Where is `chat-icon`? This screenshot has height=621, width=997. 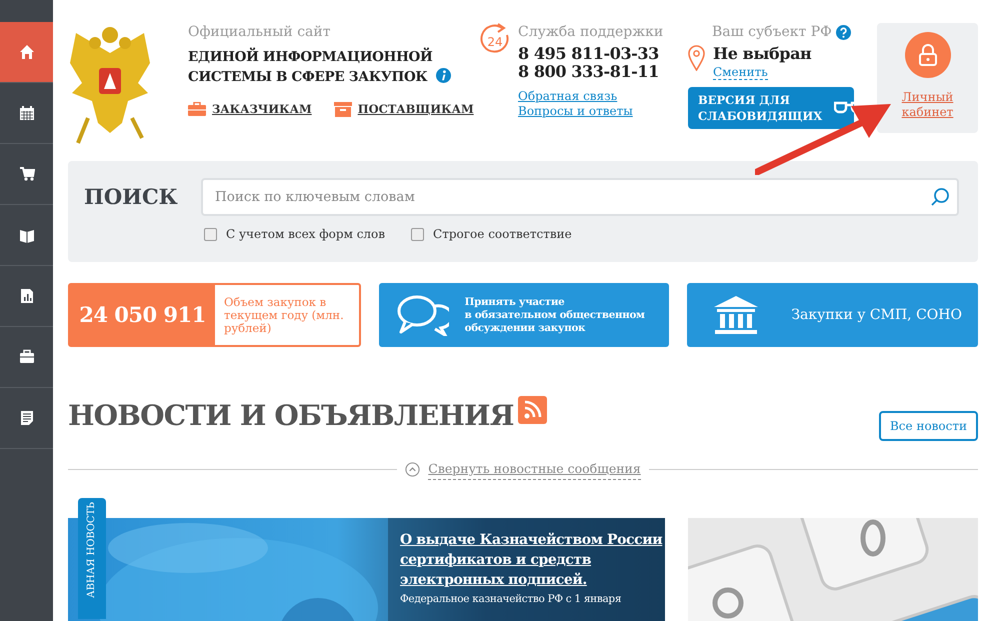 chat-icon is located at coordinates (422, 315).